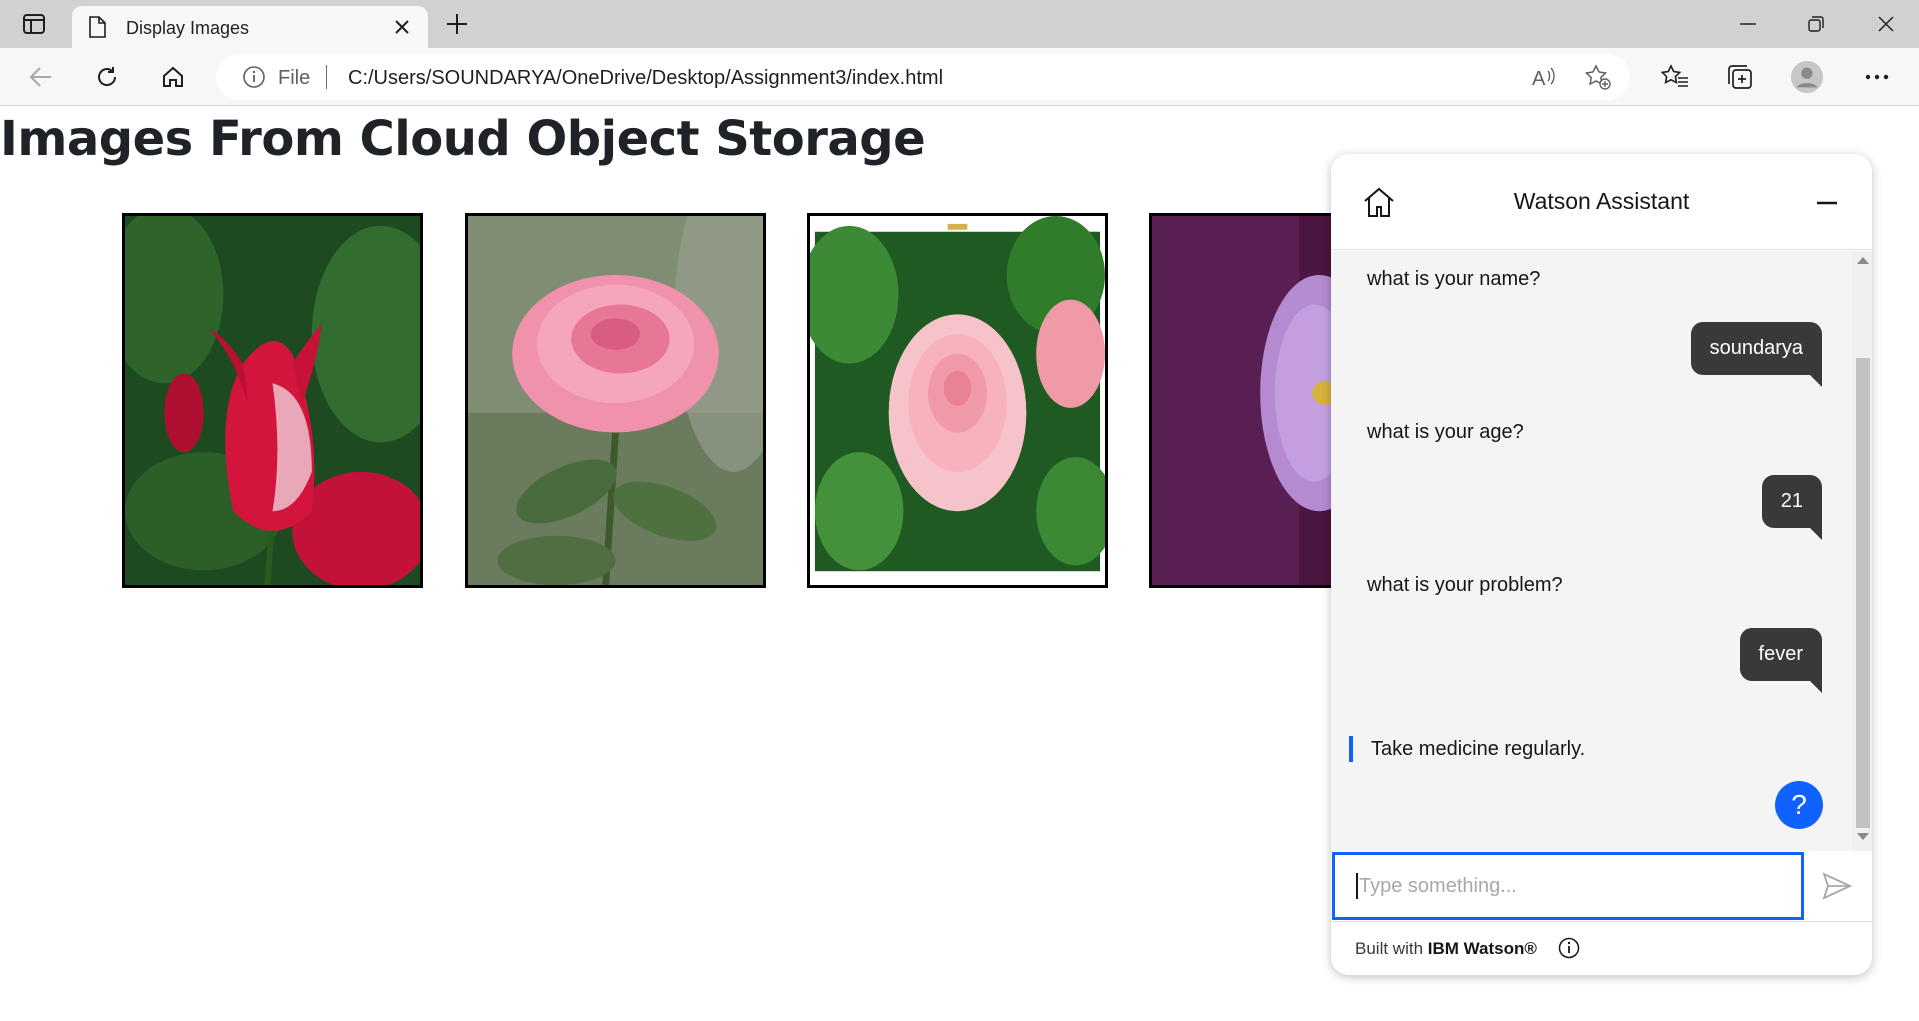 The width and height of the screenshot is (1919, 1021). What do you see at coordinates (959, 24) in the screenshot?
I see `browser-tab-bar: Display Images` at bounding box center [959, 24].